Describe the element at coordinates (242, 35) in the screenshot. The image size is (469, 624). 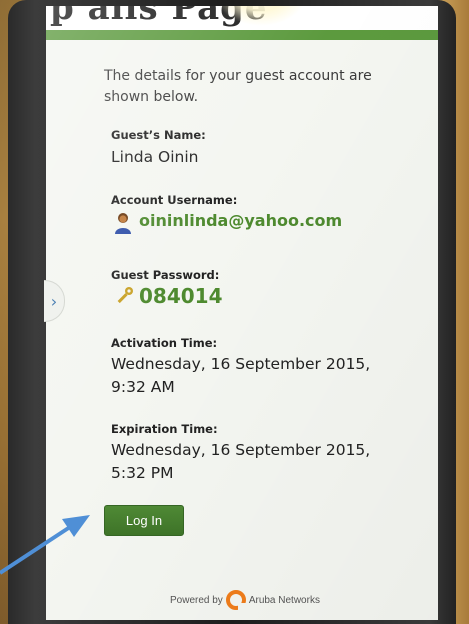
I see `header-green-bar` at that location.